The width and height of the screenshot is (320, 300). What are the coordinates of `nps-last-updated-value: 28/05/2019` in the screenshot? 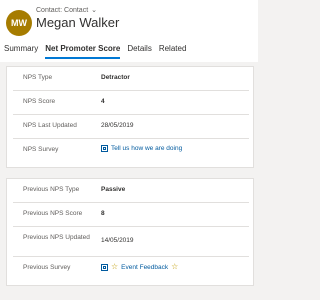 It's located at (117, 125).